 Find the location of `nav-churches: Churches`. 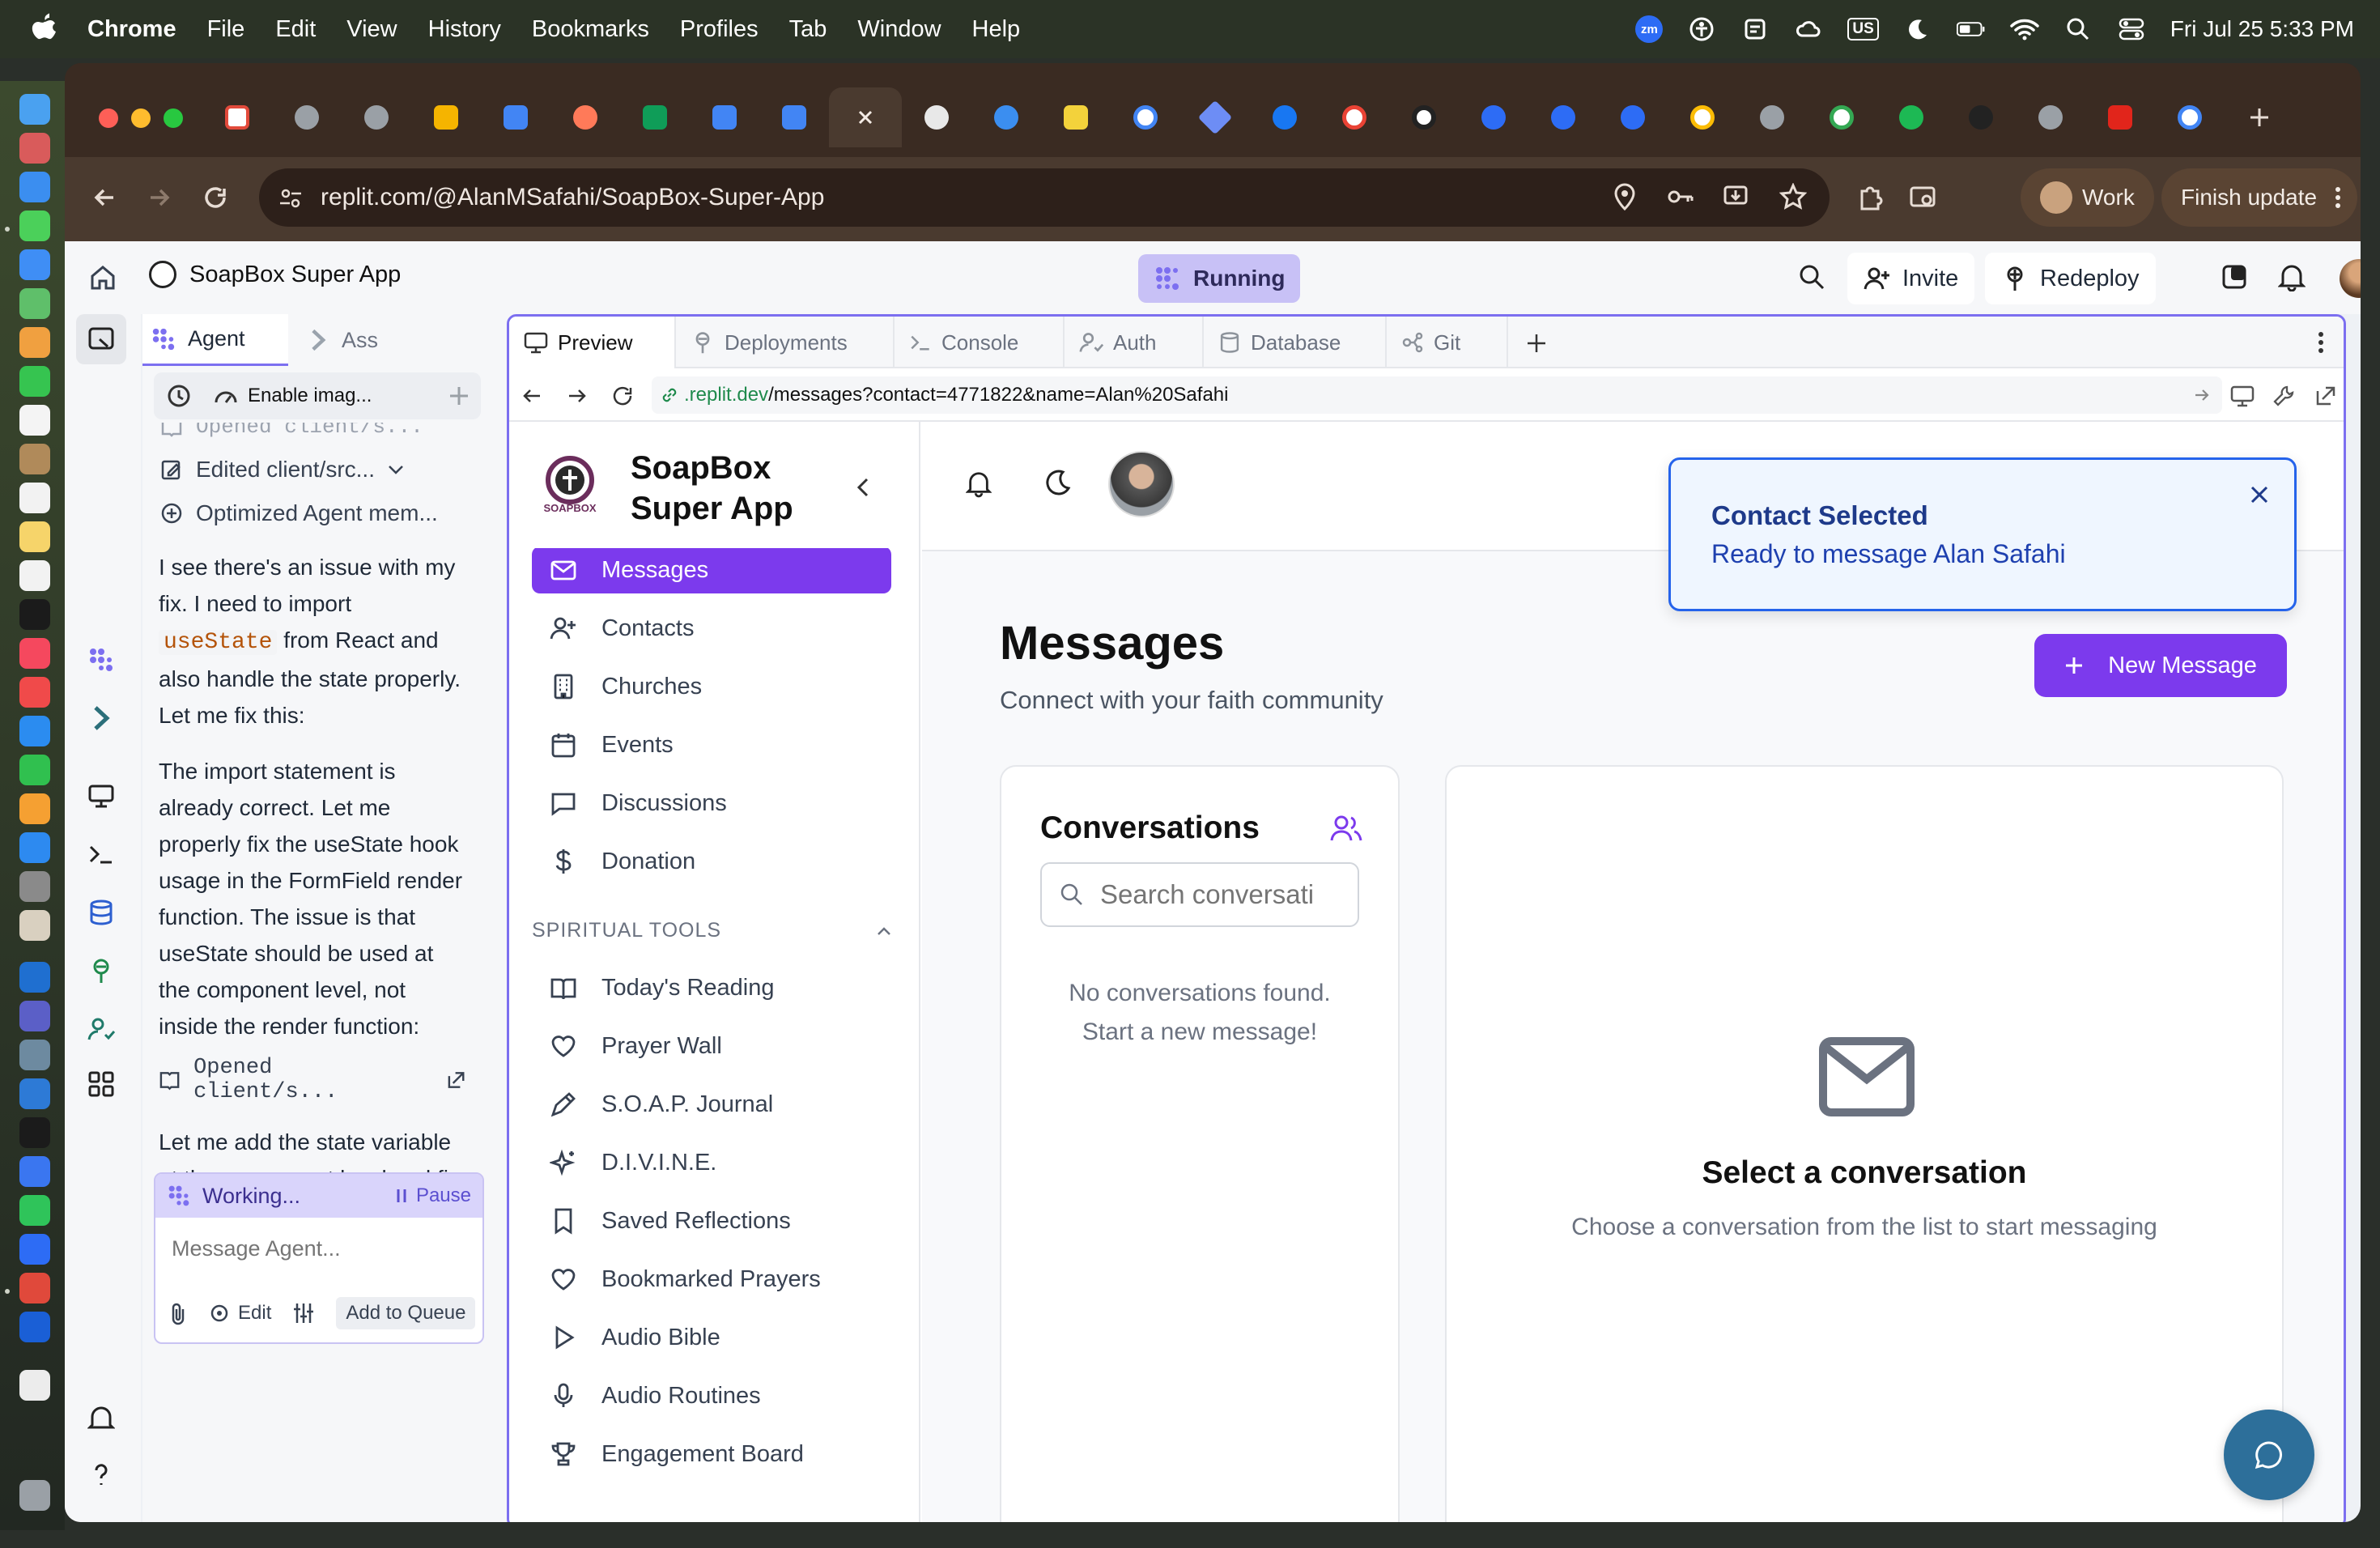

nav-churches: Churches is located at coordinates (712, 686).